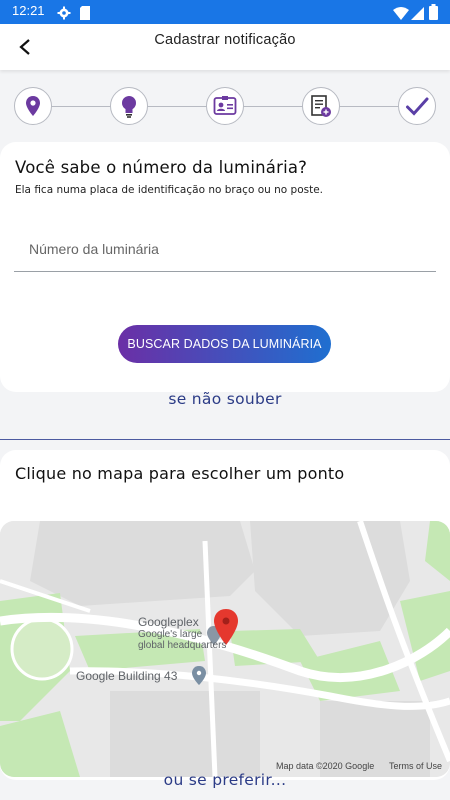 This screenshot has width=450, height=800. Describe the element at coordinates (28, 10) in the screenshot. I see `status-time: 12:21` at that location.